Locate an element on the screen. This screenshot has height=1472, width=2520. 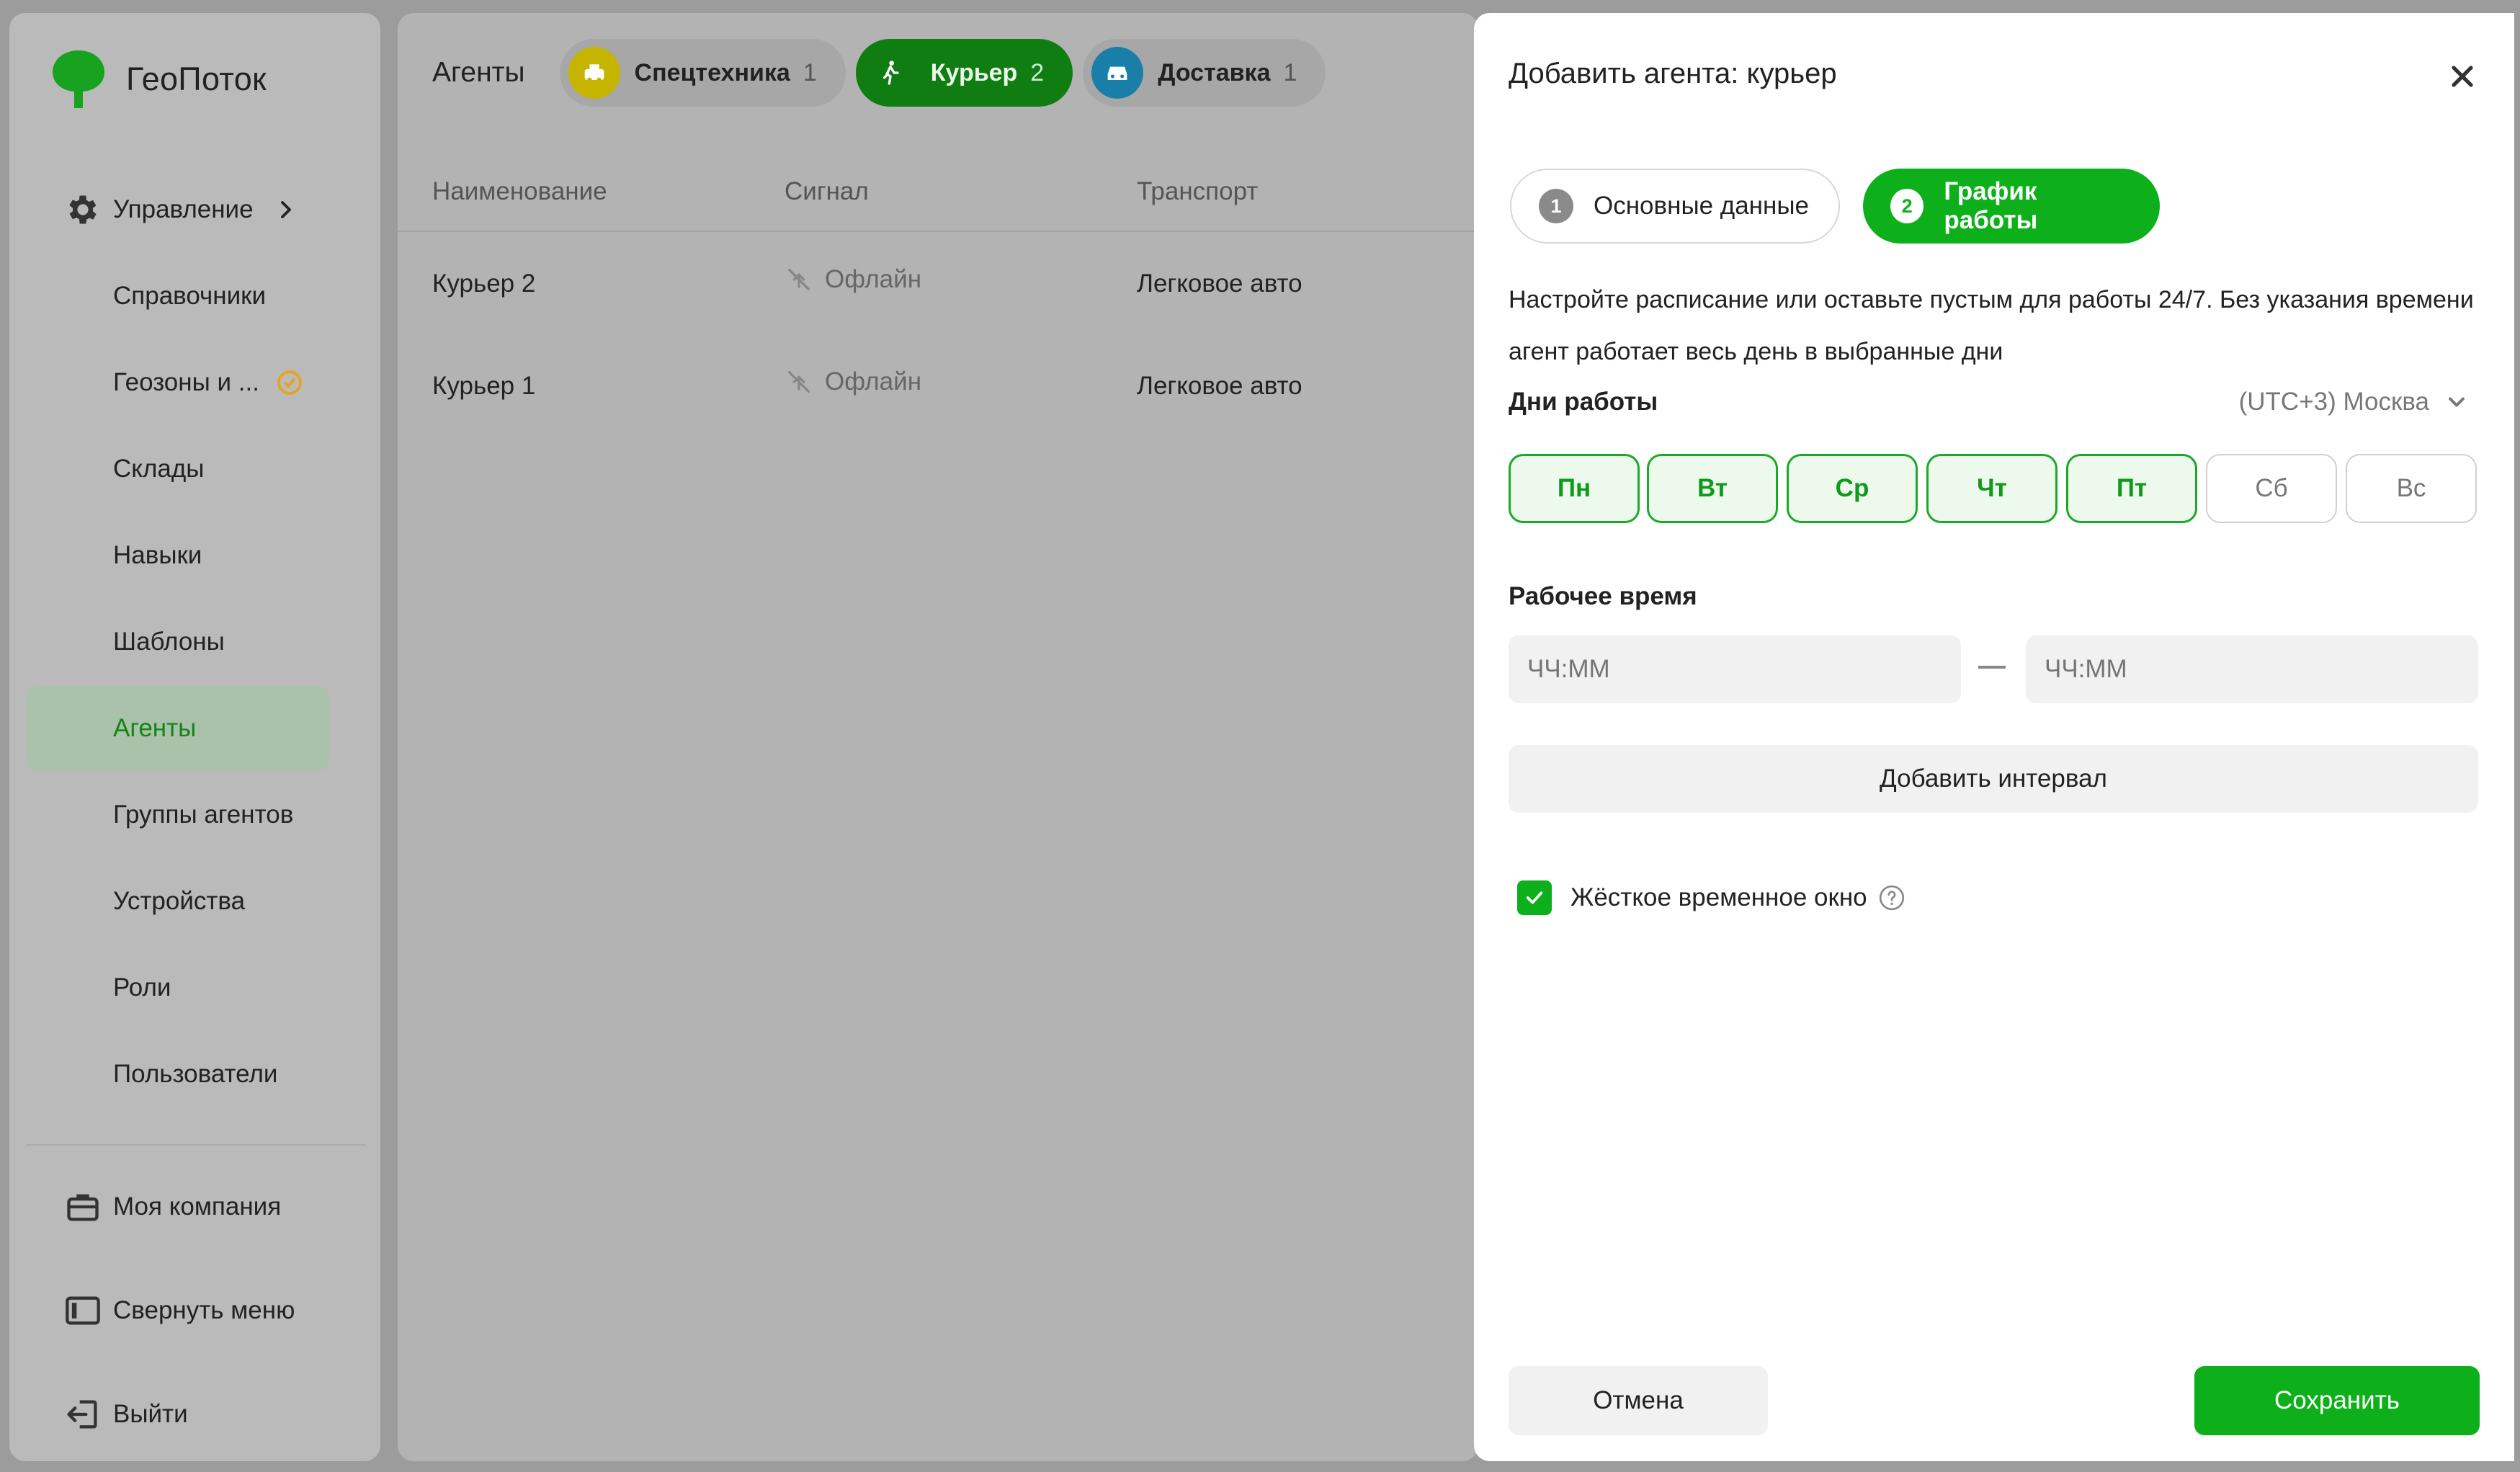
save-button: Сохранить is located at coordinates (2337, 1400).